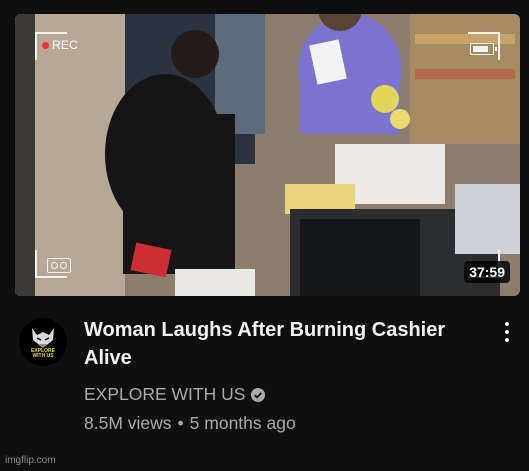 The height and width of the screenshot is (471, 529). I want to click on battery-icon, so click(483, 49).